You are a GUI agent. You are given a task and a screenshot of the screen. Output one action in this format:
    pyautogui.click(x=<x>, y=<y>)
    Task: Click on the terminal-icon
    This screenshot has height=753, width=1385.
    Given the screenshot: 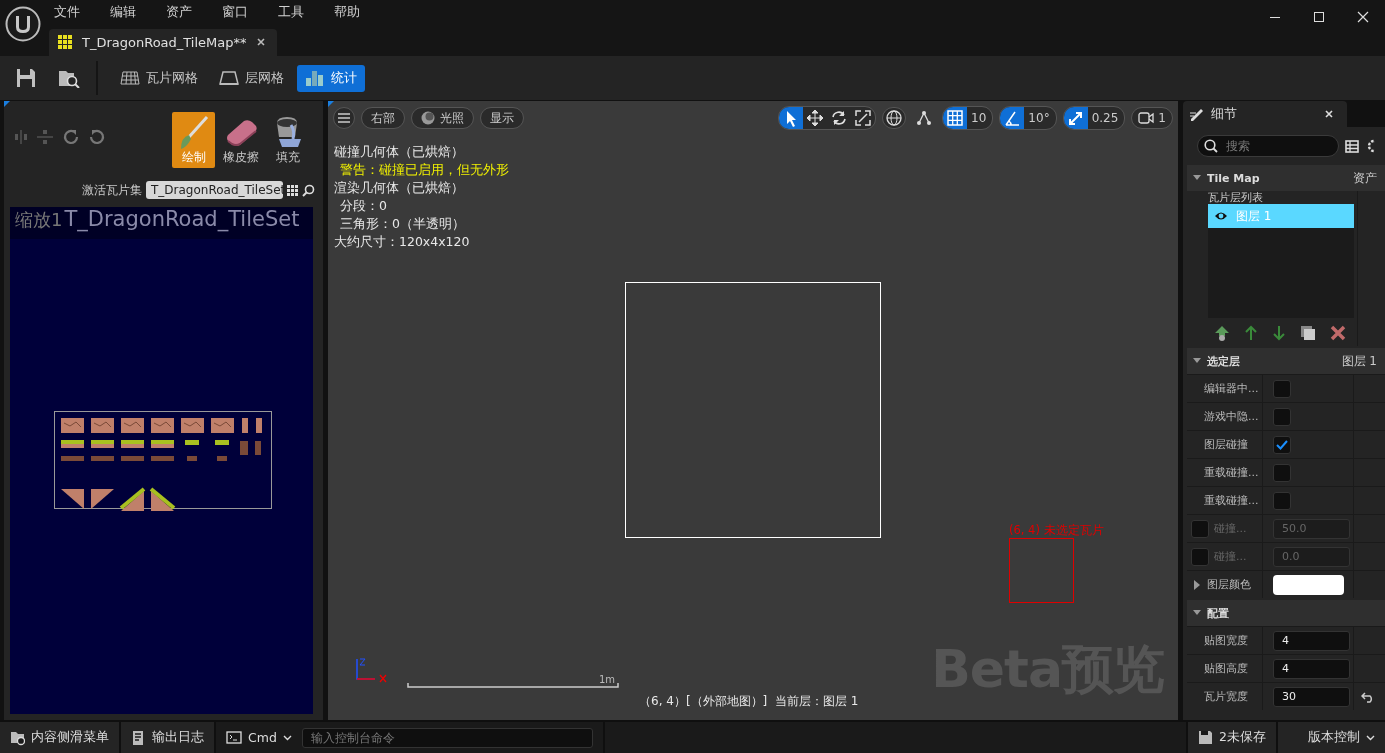 What is the action you would take?
    pyautogui.click(x=234, y=737)
    